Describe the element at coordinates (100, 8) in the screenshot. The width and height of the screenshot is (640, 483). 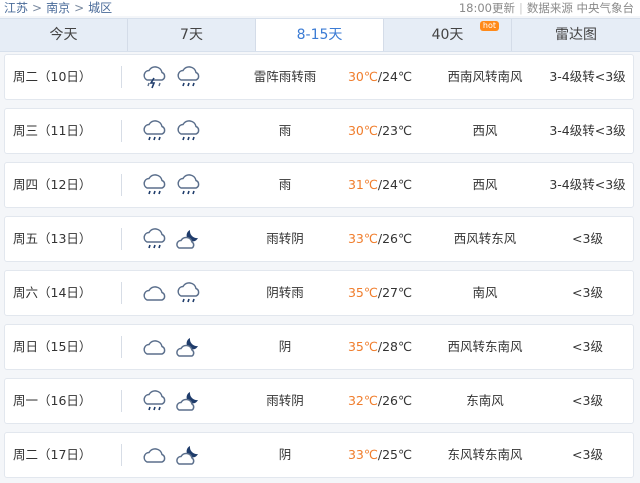
I see `breadcrumb-district: 城区` at that location.